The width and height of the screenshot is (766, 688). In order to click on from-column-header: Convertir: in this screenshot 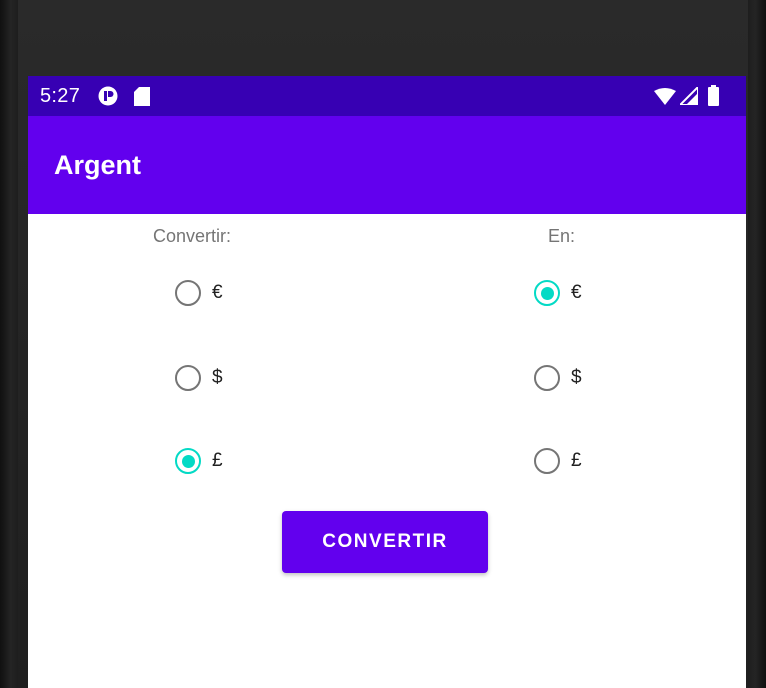, I will do `click(192, 236)`.